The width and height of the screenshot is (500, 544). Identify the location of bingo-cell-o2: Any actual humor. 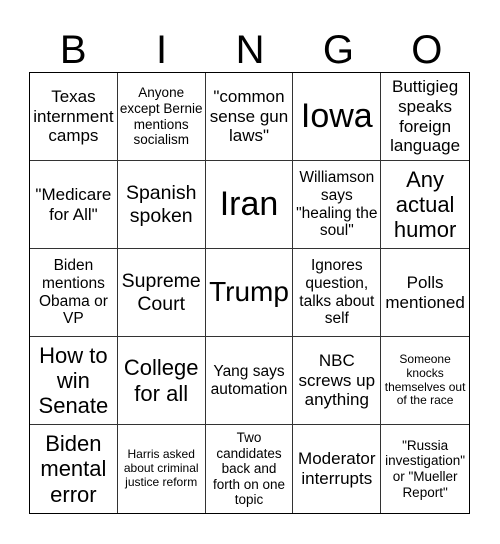
(425, 205).